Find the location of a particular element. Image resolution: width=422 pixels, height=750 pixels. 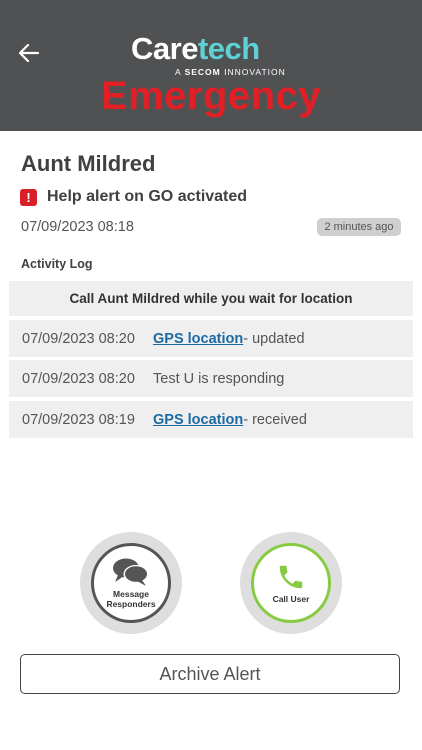

call-user-label: Call User is located at coordinates (291, 599).